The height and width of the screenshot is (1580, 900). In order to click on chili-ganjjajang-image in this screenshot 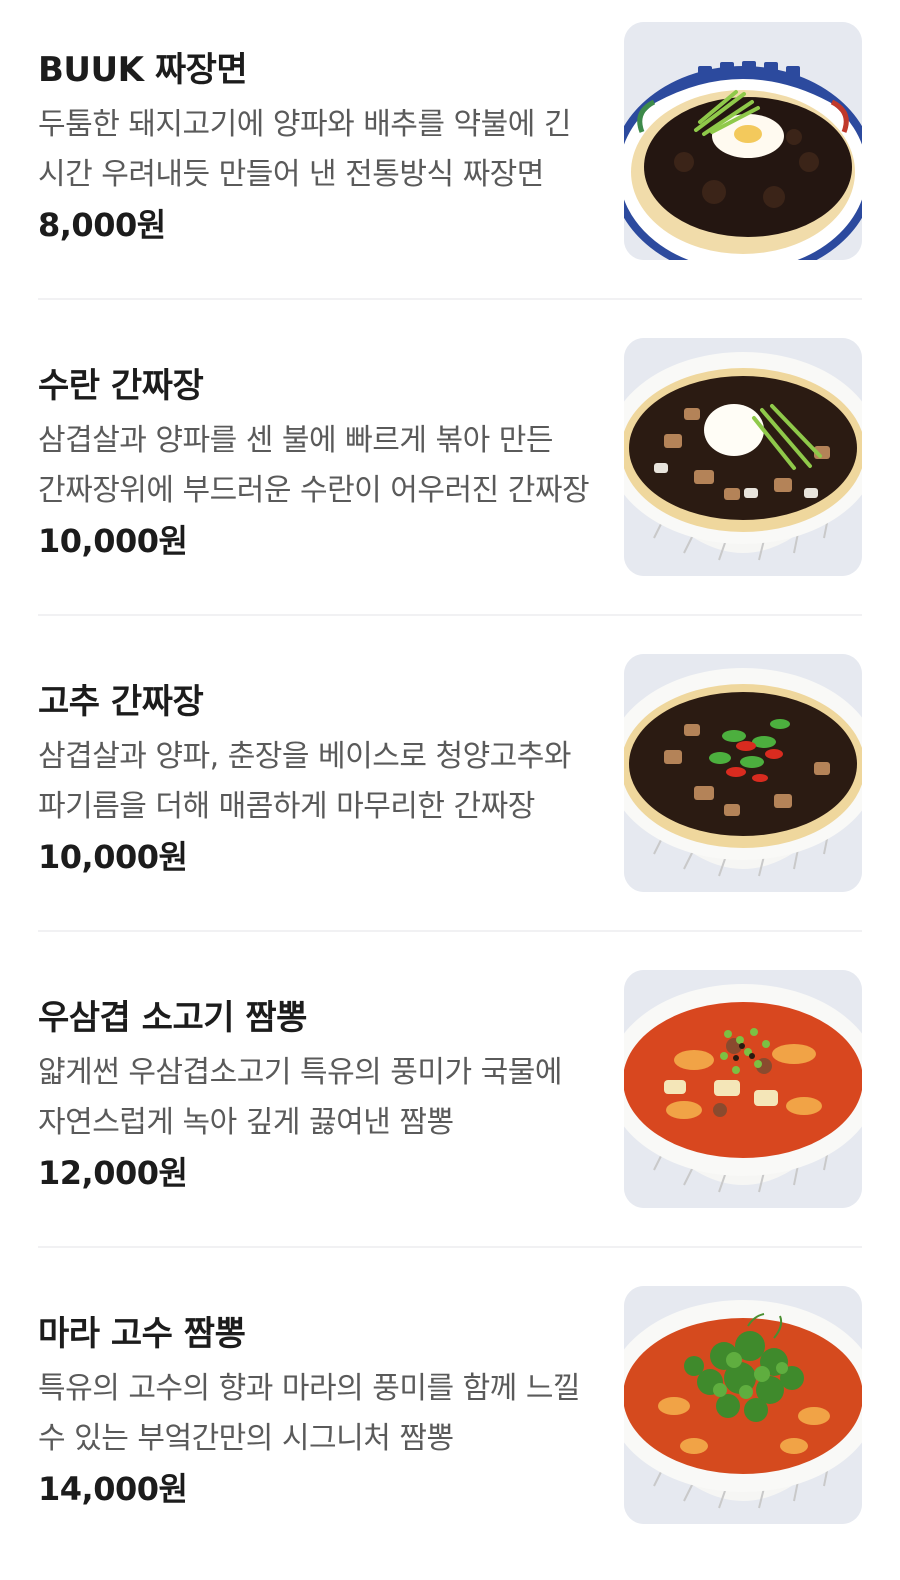, I will do `click(743, 773)`.